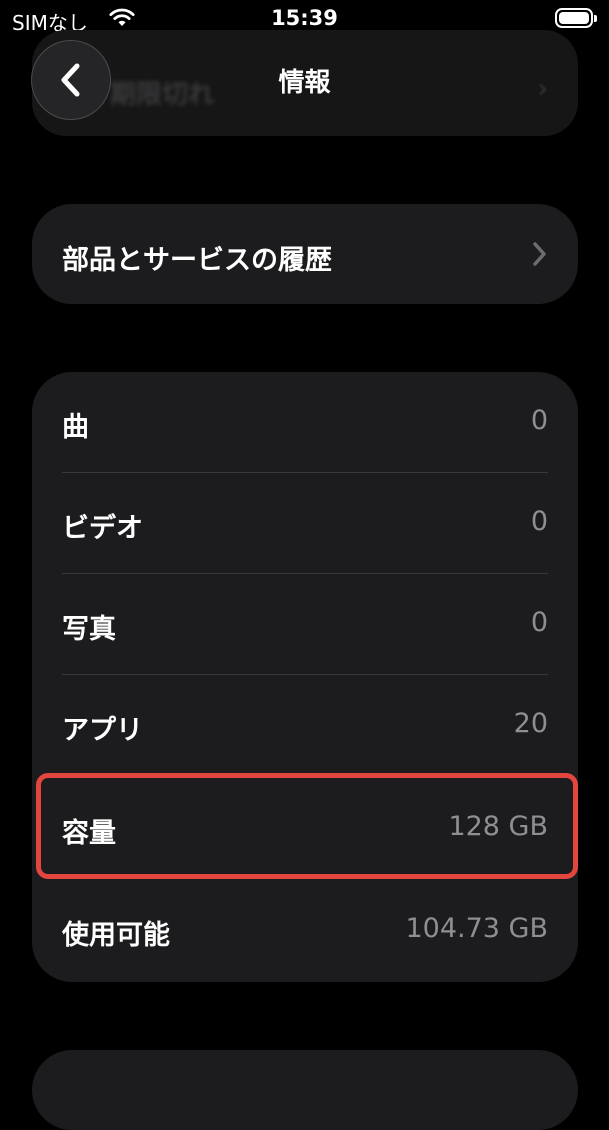 The width and height of the screenshot is (609, 1130). Describe the element at coordinates (102, 730) in the screenshot. I see `info-label: アプリ` at that location.